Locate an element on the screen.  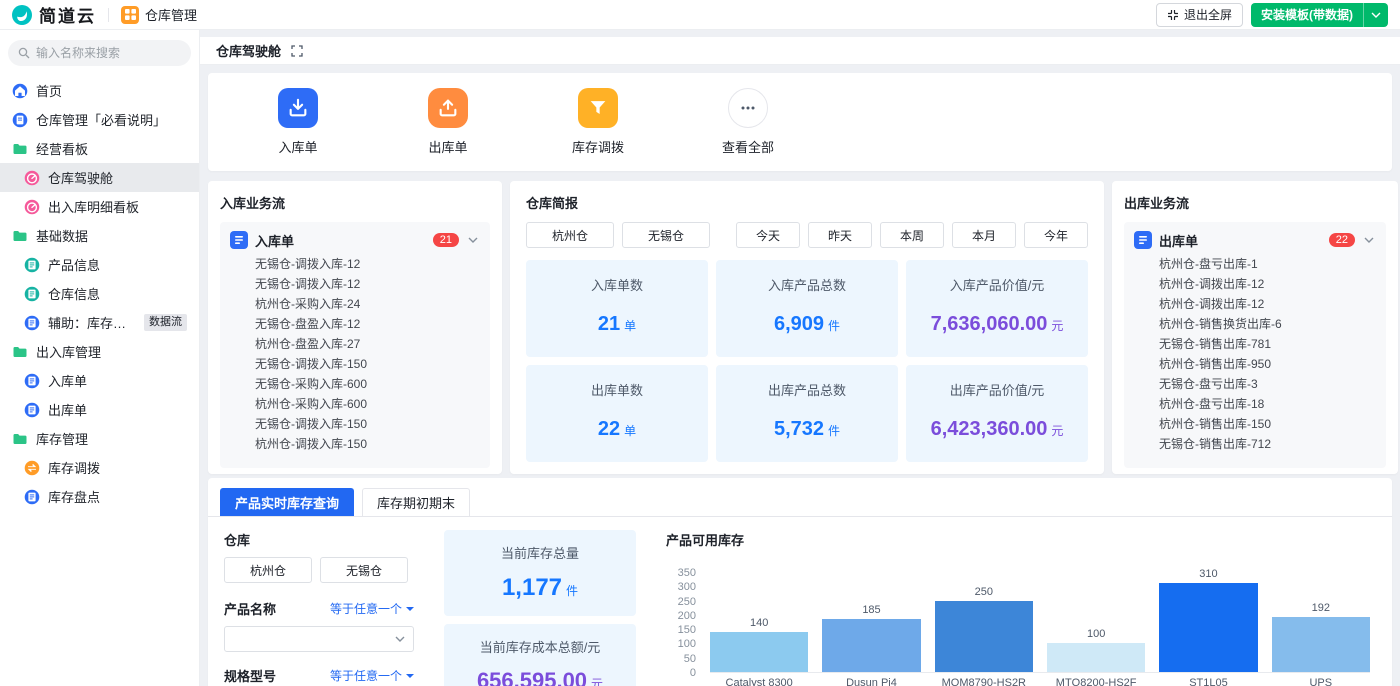
sidebar-item: 出库单 is located at coordinates (99, 409).